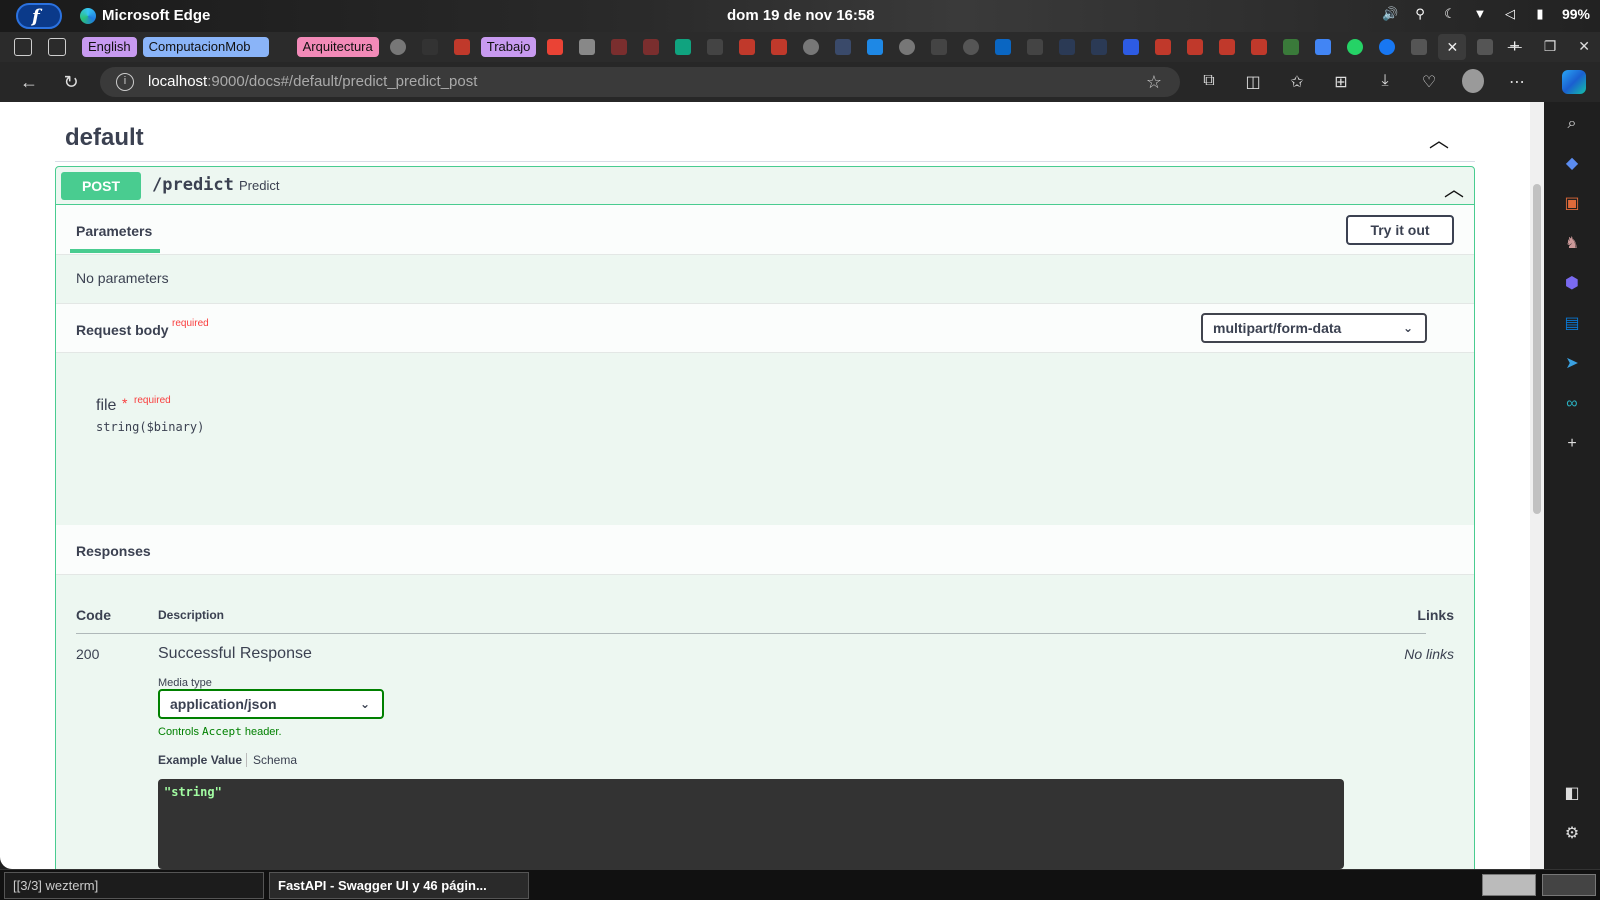 This screenshot has width=1600, height=900. Describe the element at coordinates (1341, 85) in the screenshot. I see `collections-icon: ⊞` at that location.